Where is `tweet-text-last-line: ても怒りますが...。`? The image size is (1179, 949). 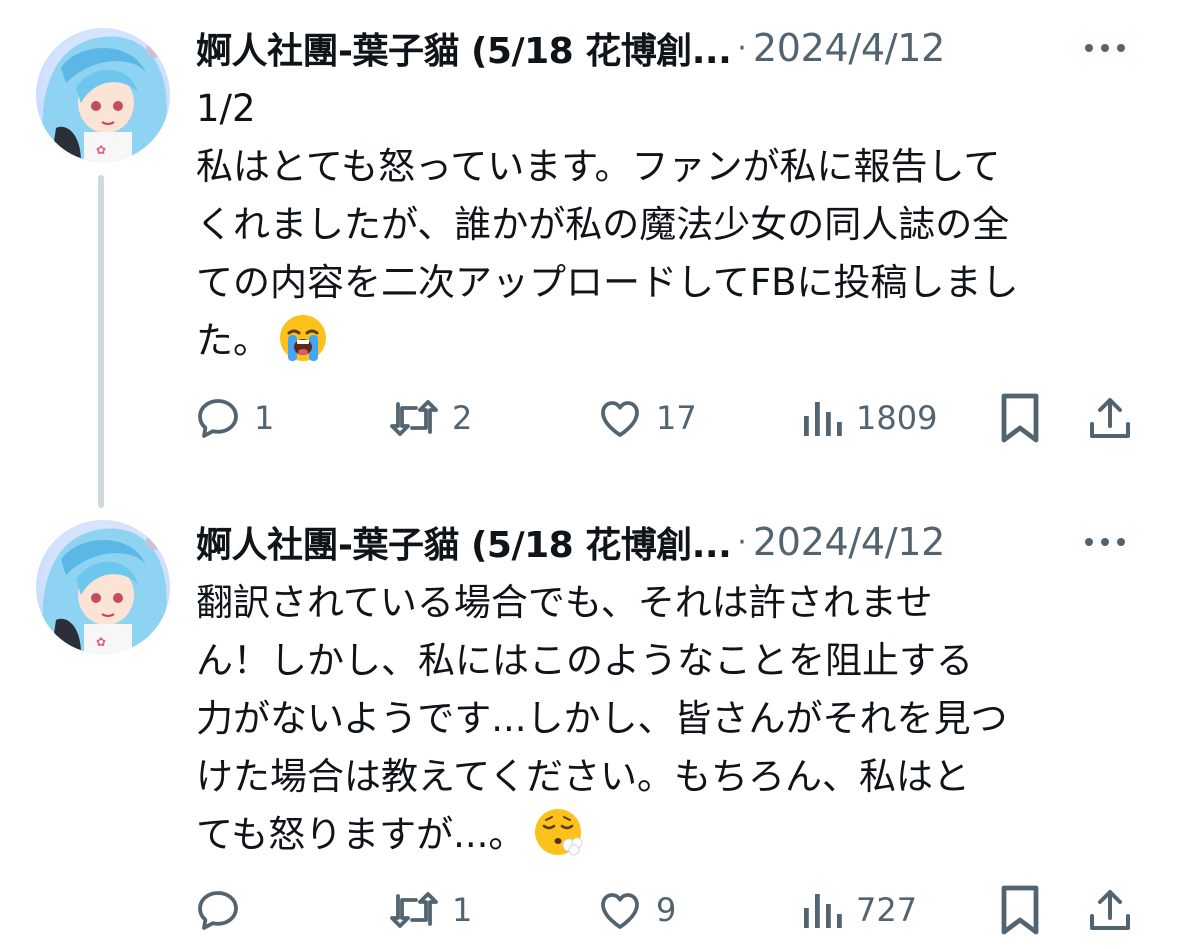
tweet-text-last-line: ても怒りますが...。 is located at coordinates (671, 840).